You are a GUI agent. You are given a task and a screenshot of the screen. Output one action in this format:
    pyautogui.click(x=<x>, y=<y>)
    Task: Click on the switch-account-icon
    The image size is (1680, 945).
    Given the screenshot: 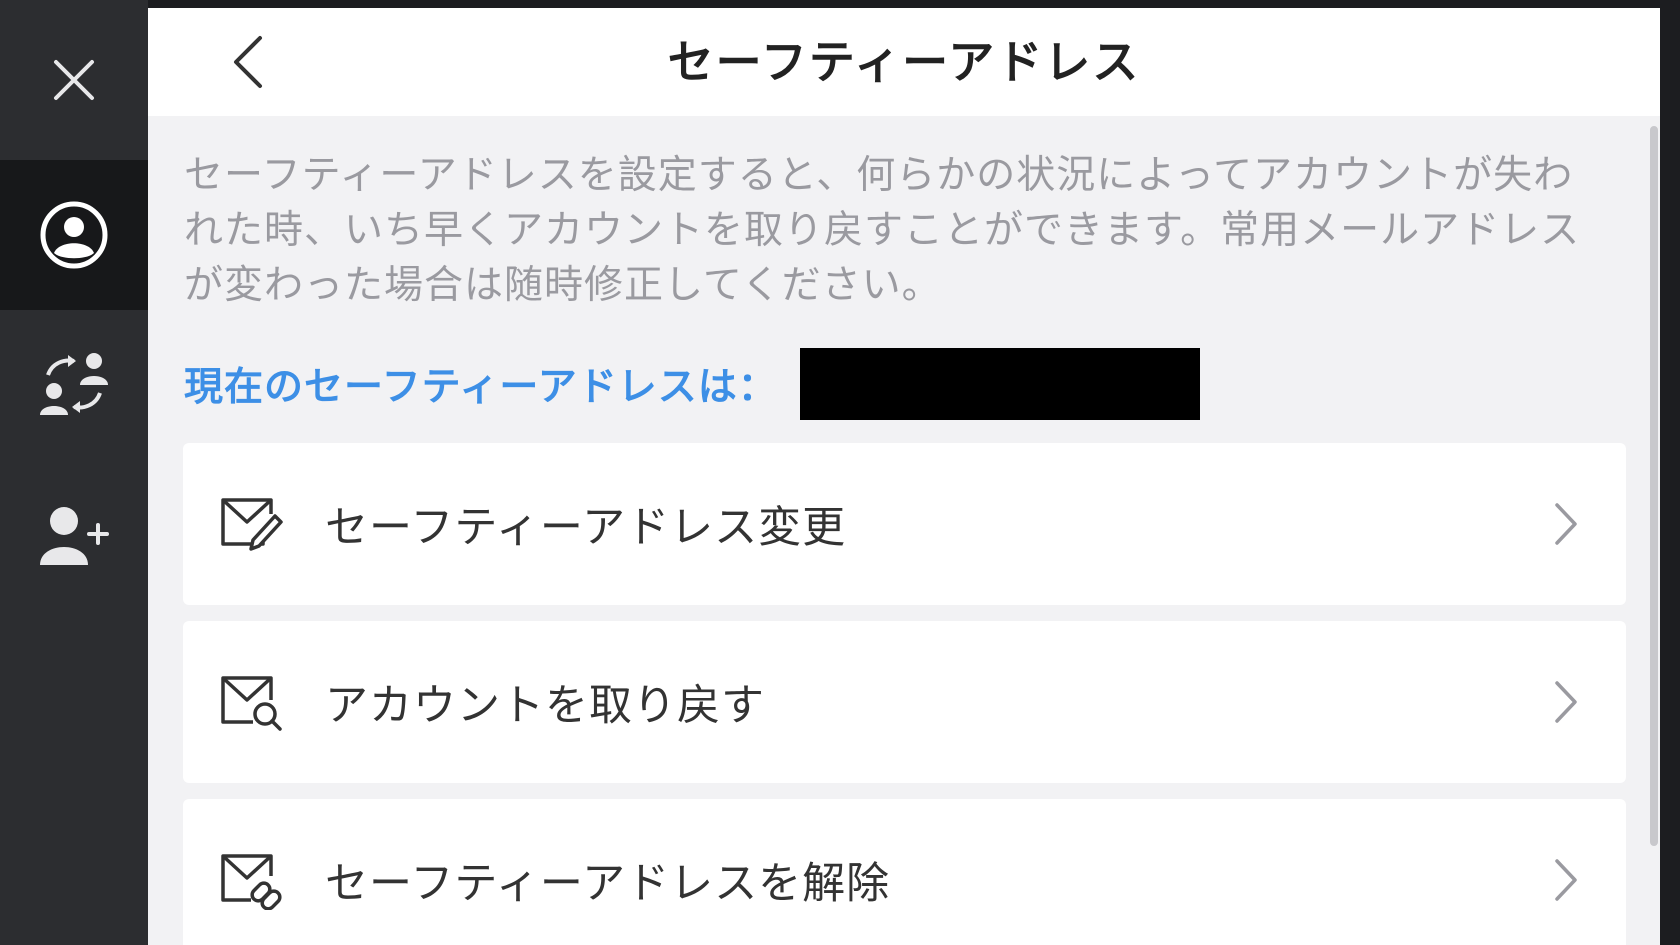 What is the action you would take?
    pyautogui.click(x=74, y=384)
    